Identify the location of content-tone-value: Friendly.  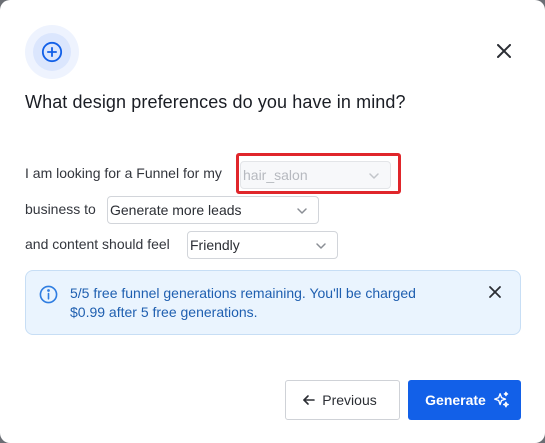
(215, 245).